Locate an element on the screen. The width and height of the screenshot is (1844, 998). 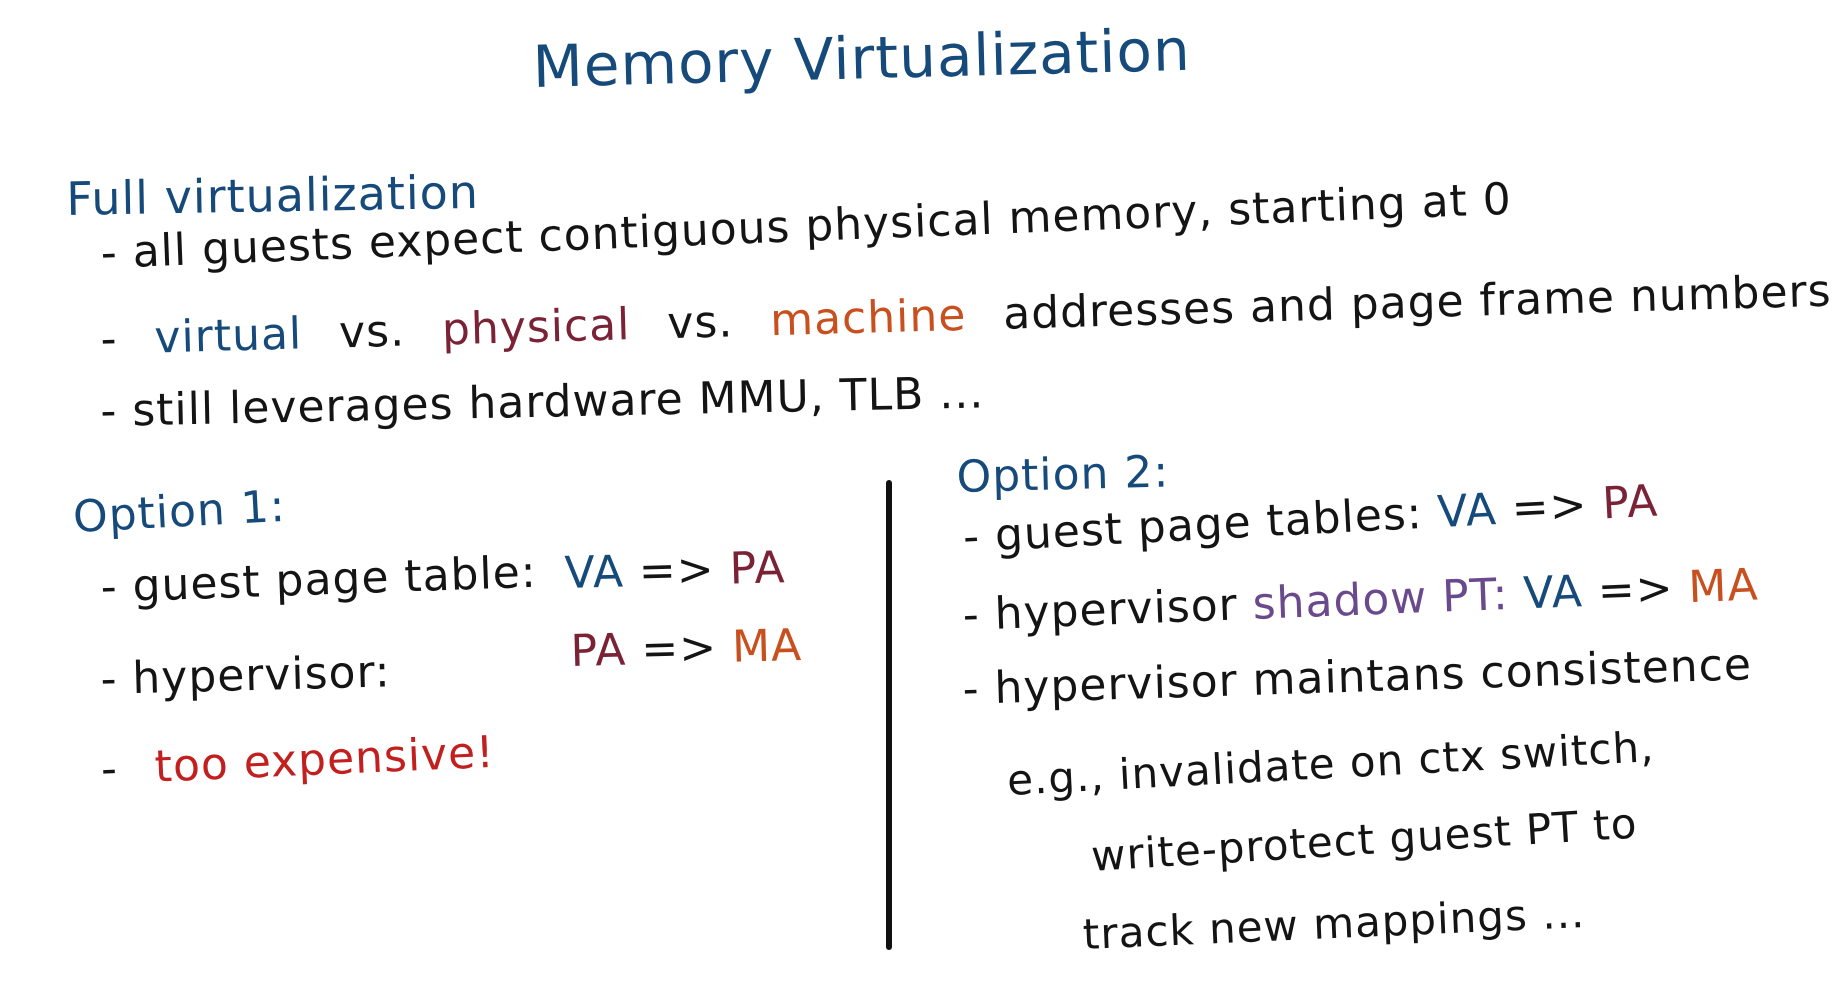
option1-cost: - too expensive! is located at coordinates (297, 761).